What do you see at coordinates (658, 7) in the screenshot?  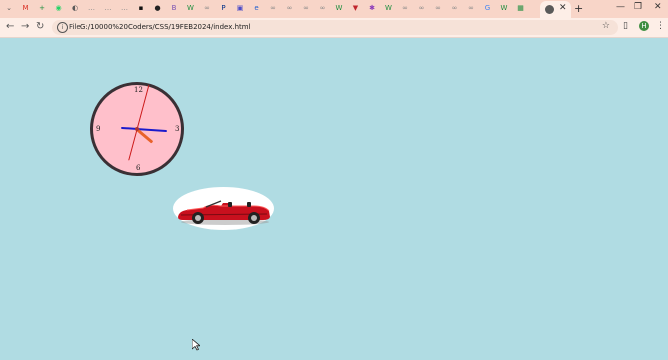 I see `close-window-button: ✕` at bounding box center [658, 7].